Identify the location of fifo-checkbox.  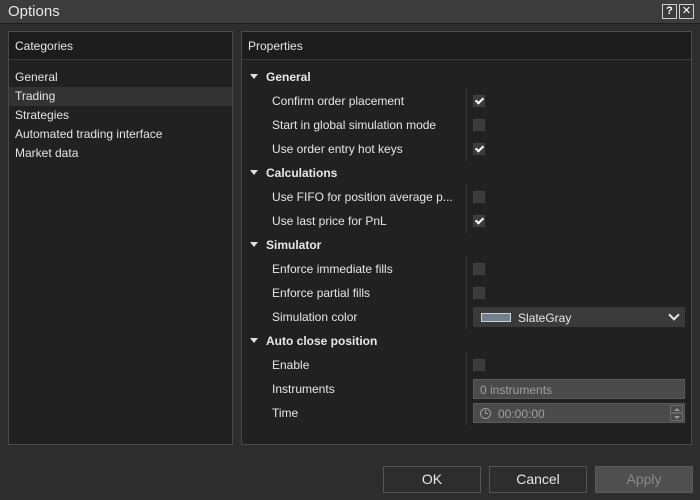
(479, 197).